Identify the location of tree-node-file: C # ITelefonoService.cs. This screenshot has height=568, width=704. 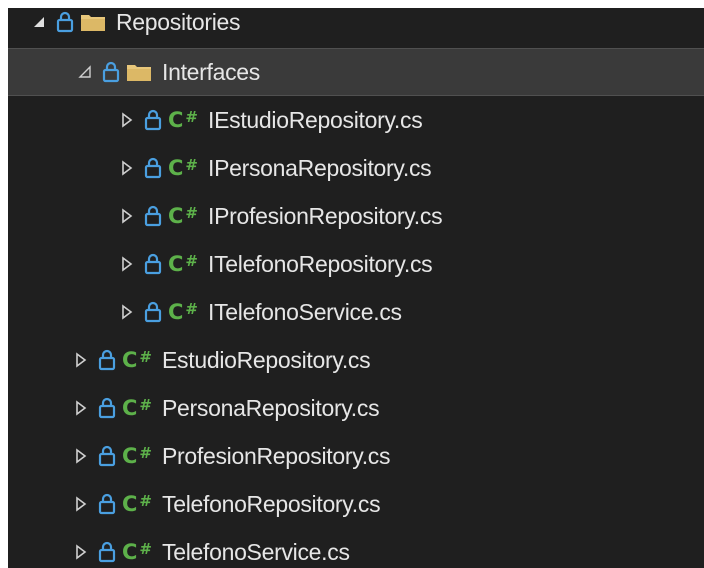
(356, 312).